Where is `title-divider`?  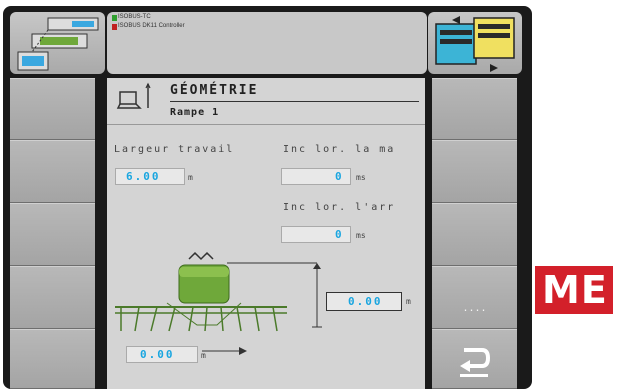
title-divider is located at coordinates (294, 101).